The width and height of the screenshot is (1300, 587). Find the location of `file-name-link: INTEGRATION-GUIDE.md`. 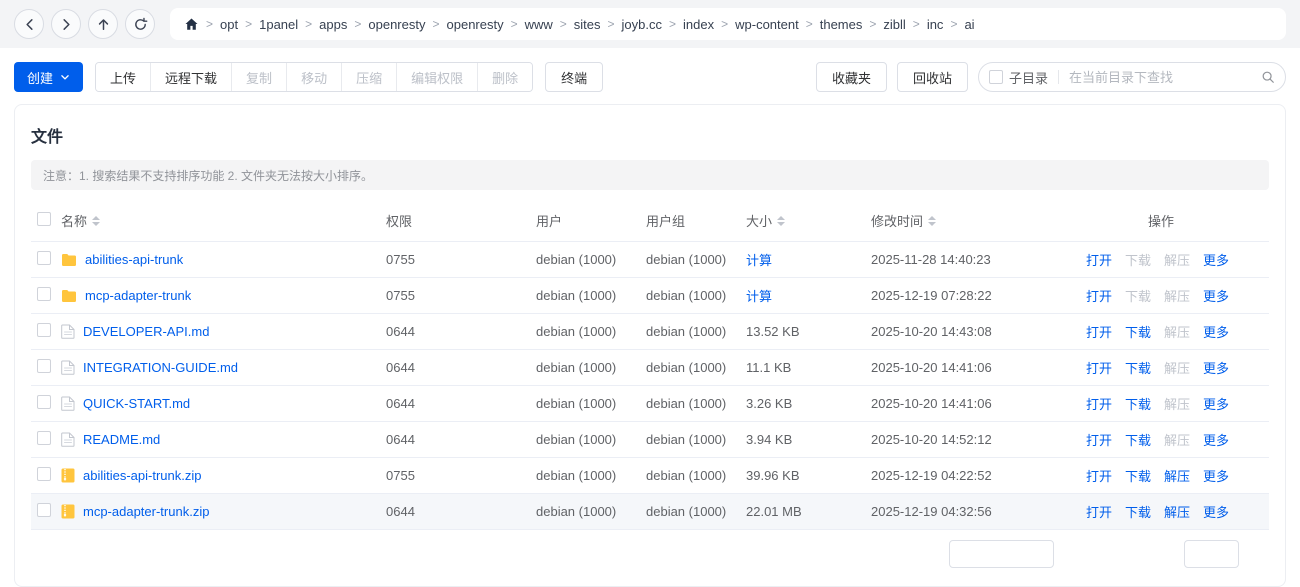

file-name-link: INTEGRATION-GUIDE.md is located at coordinates (160, 367).